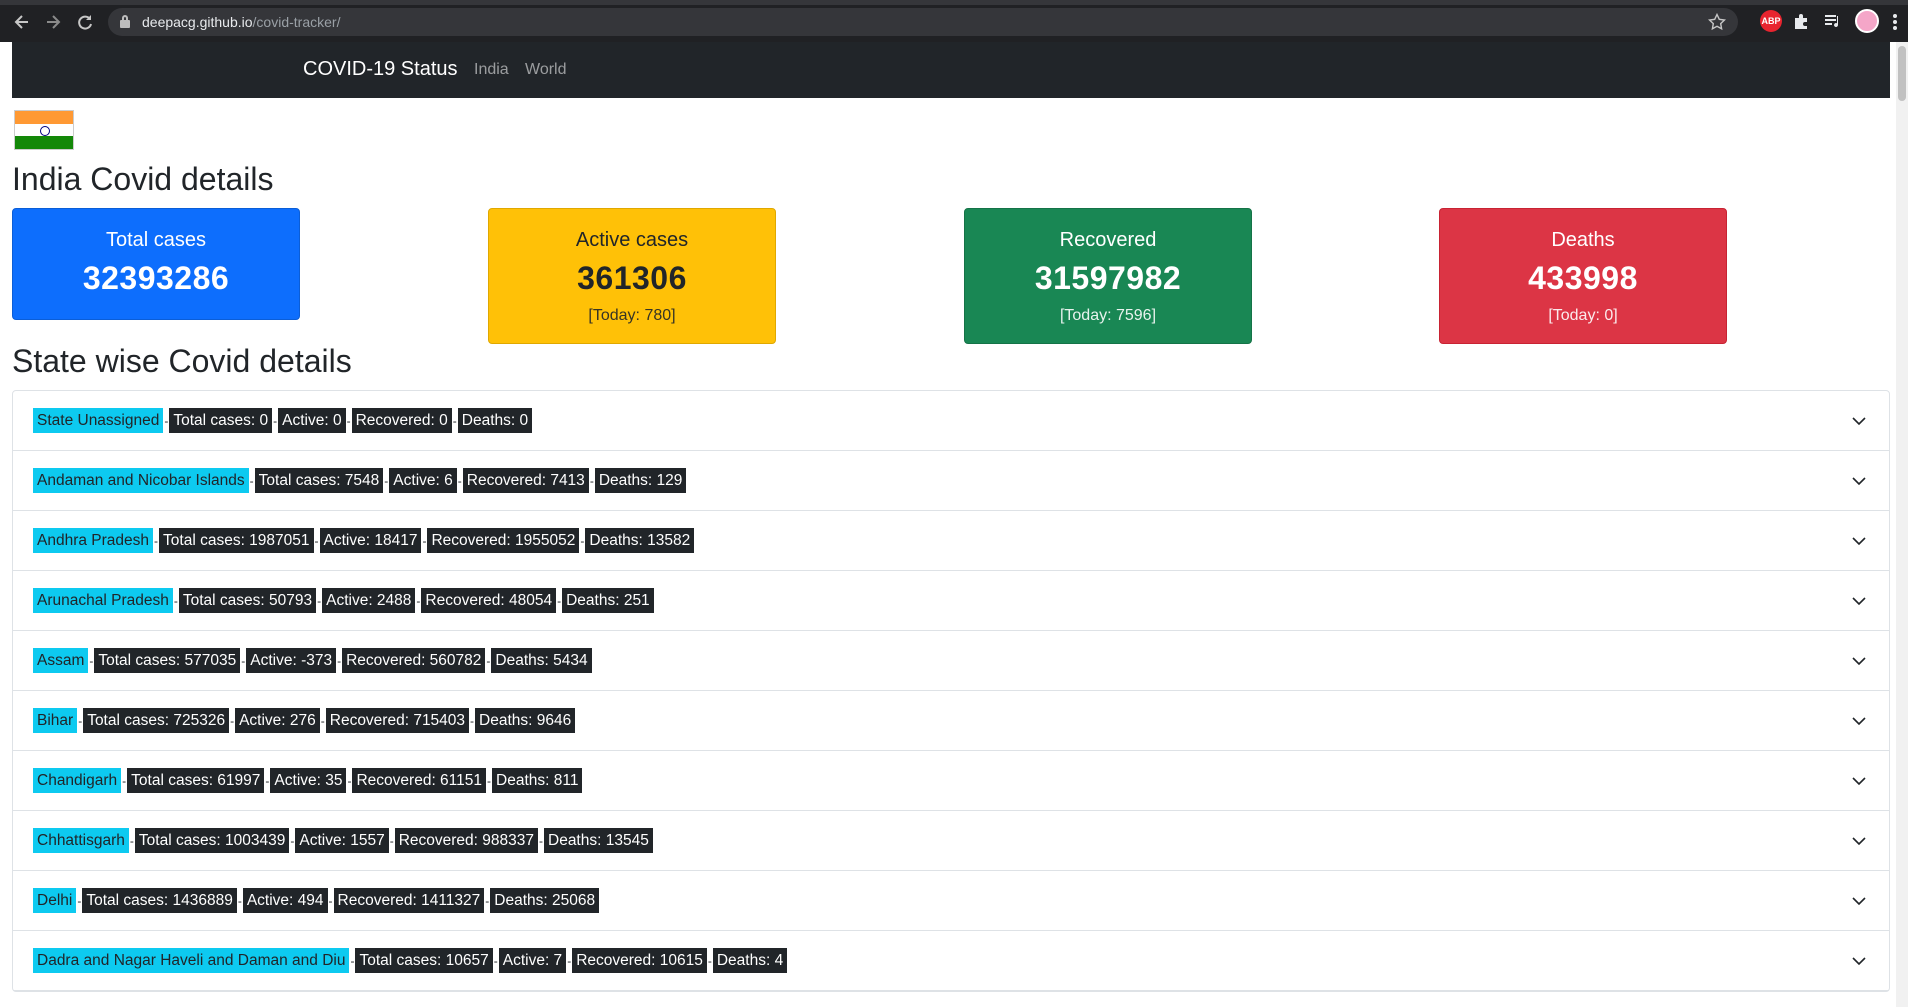 This screenshot has width=1908, height=1007. Describe the element at coordinates (61, 660) in the screenshot. I see `state-name-badge: Assam` at that location.